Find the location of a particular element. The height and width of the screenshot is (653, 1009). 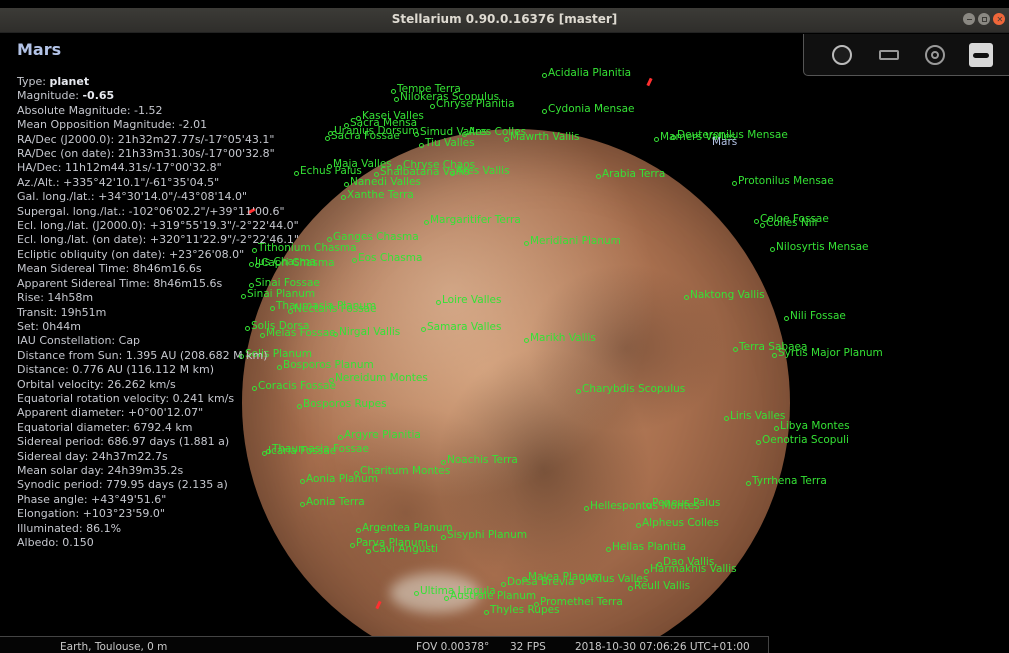

feature-name: Reull Vallis is located at coordinates (662, 586).